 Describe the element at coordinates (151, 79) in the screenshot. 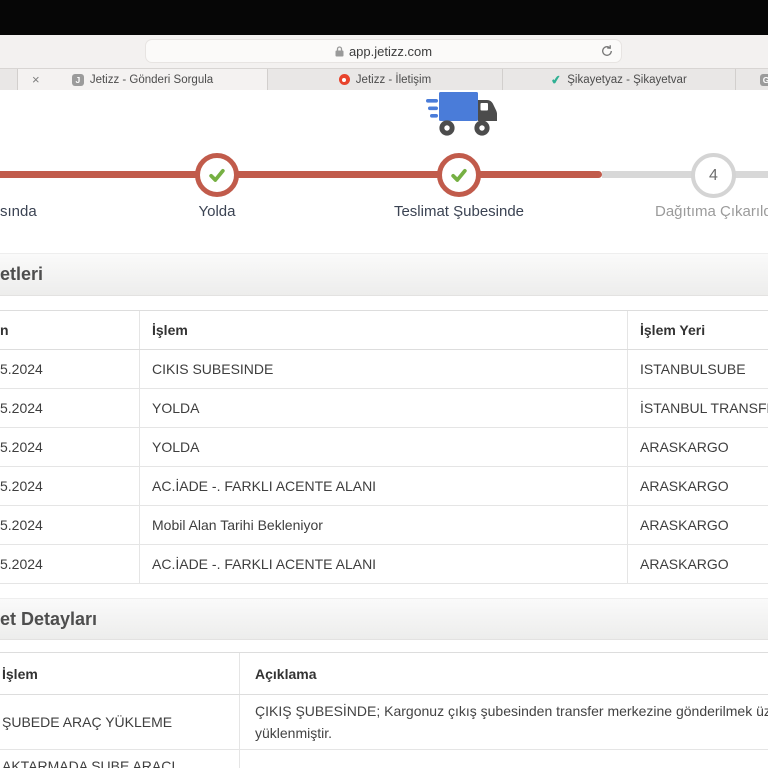

I see `tab-title: Jetizz - Gönderi Sorgula` at that location.